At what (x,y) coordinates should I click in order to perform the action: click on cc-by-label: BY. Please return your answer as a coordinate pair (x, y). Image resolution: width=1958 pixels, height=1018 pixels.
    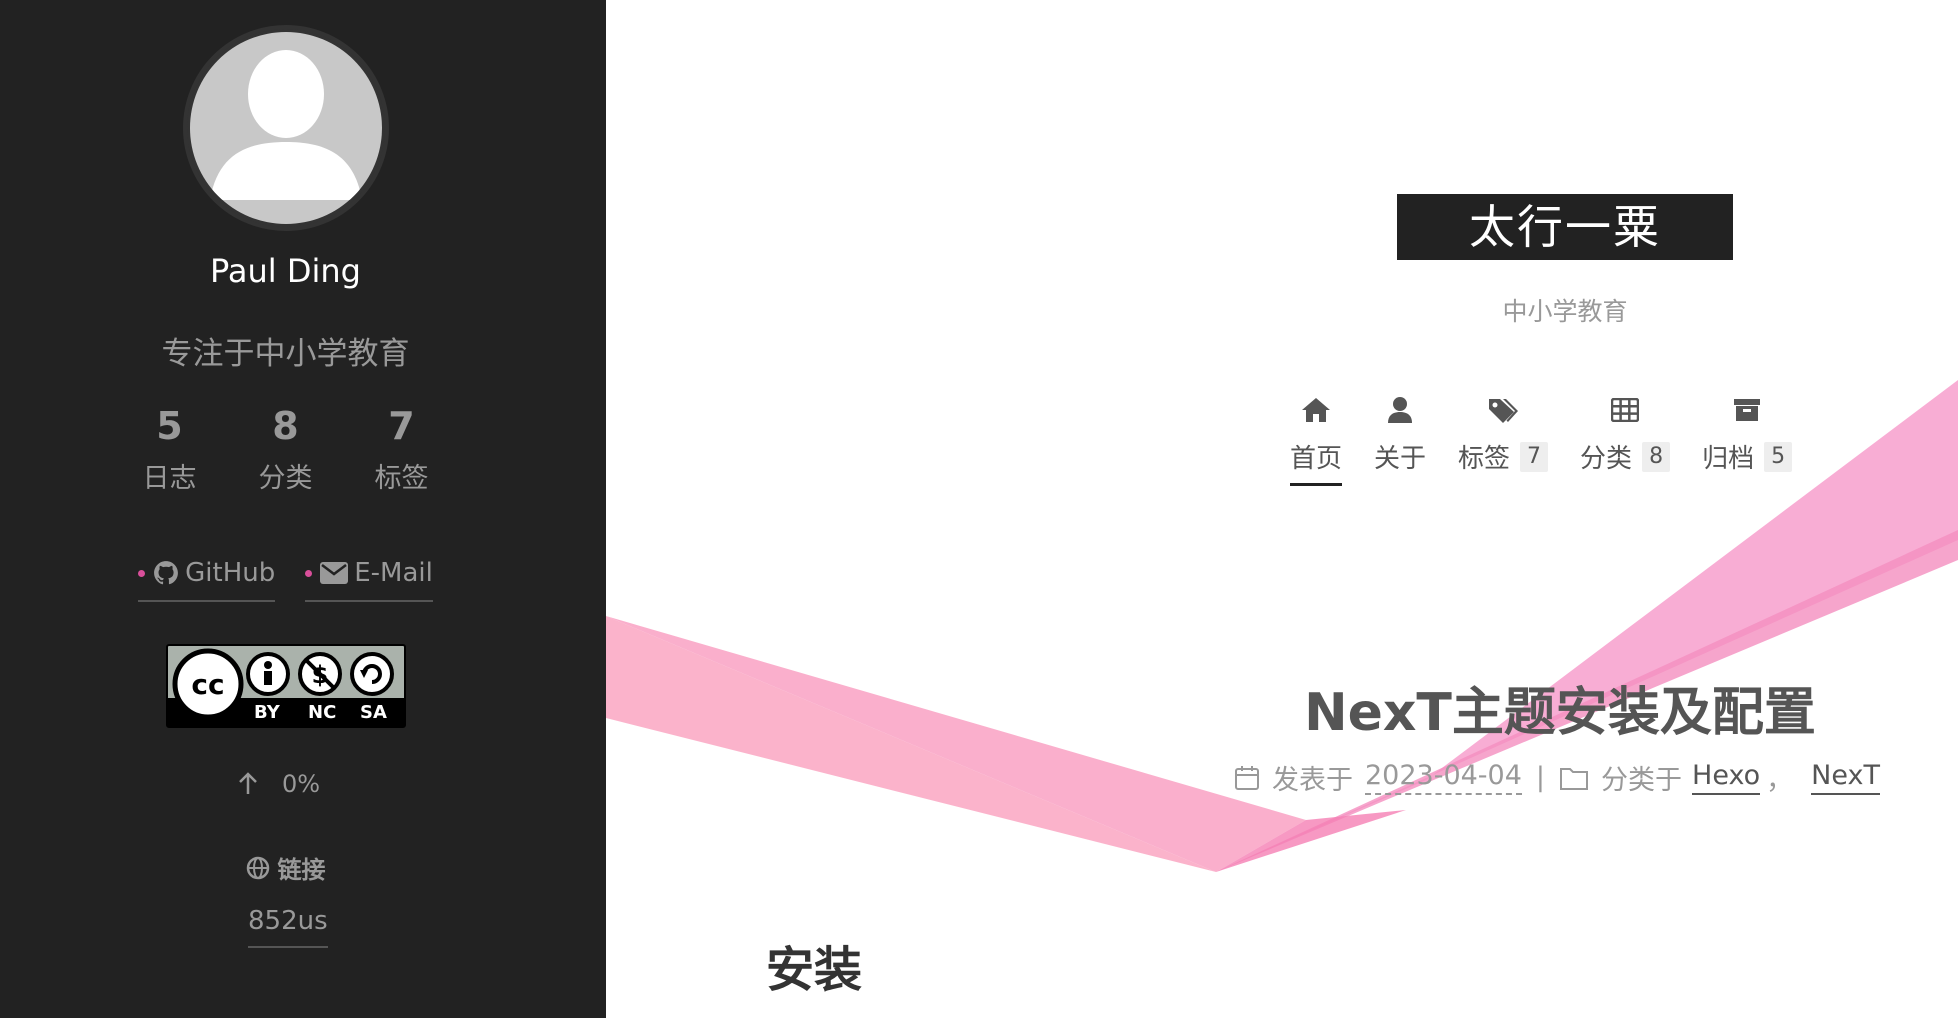
    Looking at the image, I should click on (267, 712).